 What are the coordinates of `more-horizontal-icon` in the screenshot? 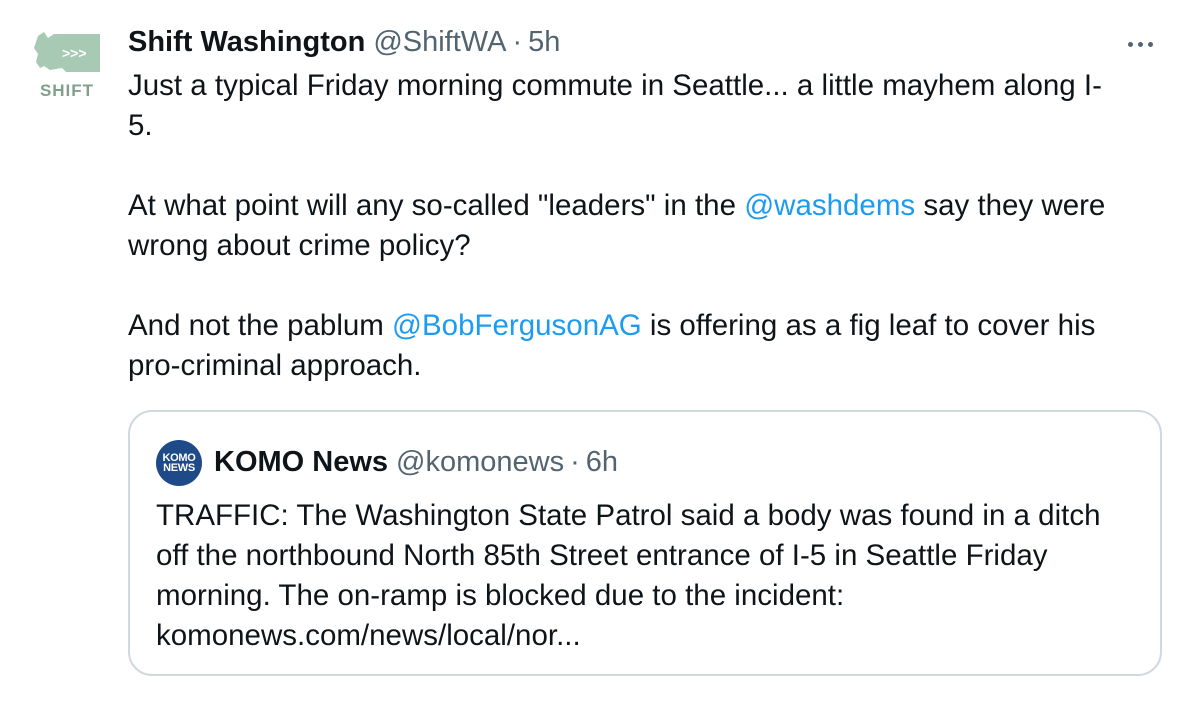 It's located at (1130, 44).